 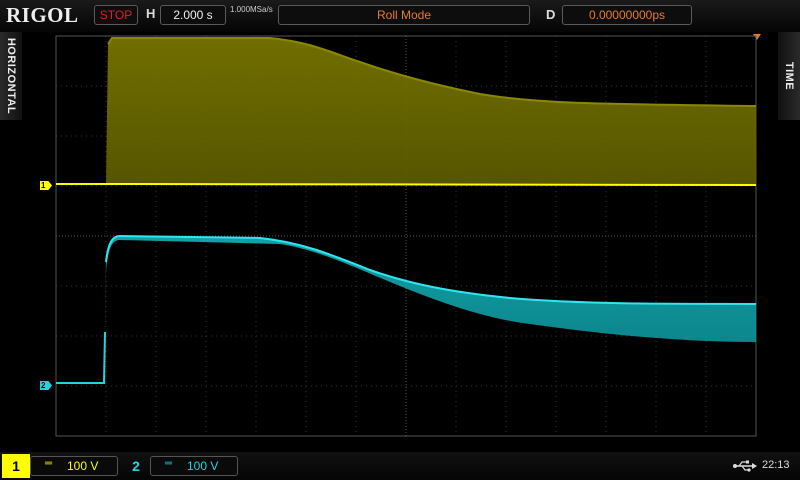 I want to click on delay-label: D, so click(x=551, y=14).